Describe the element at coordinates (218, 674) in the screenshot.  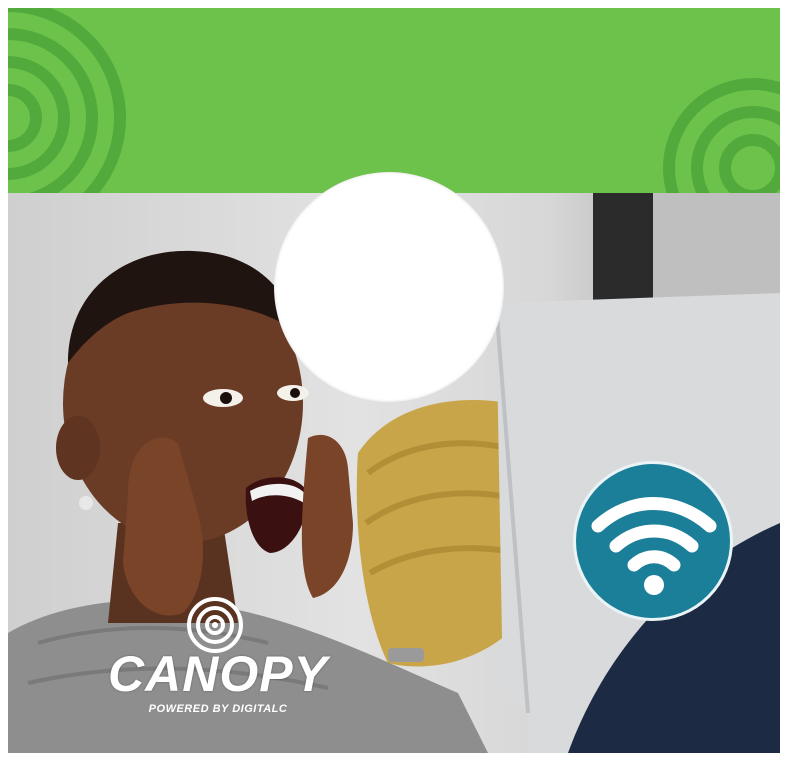
I see `brand-name: CANOPY` at that location.